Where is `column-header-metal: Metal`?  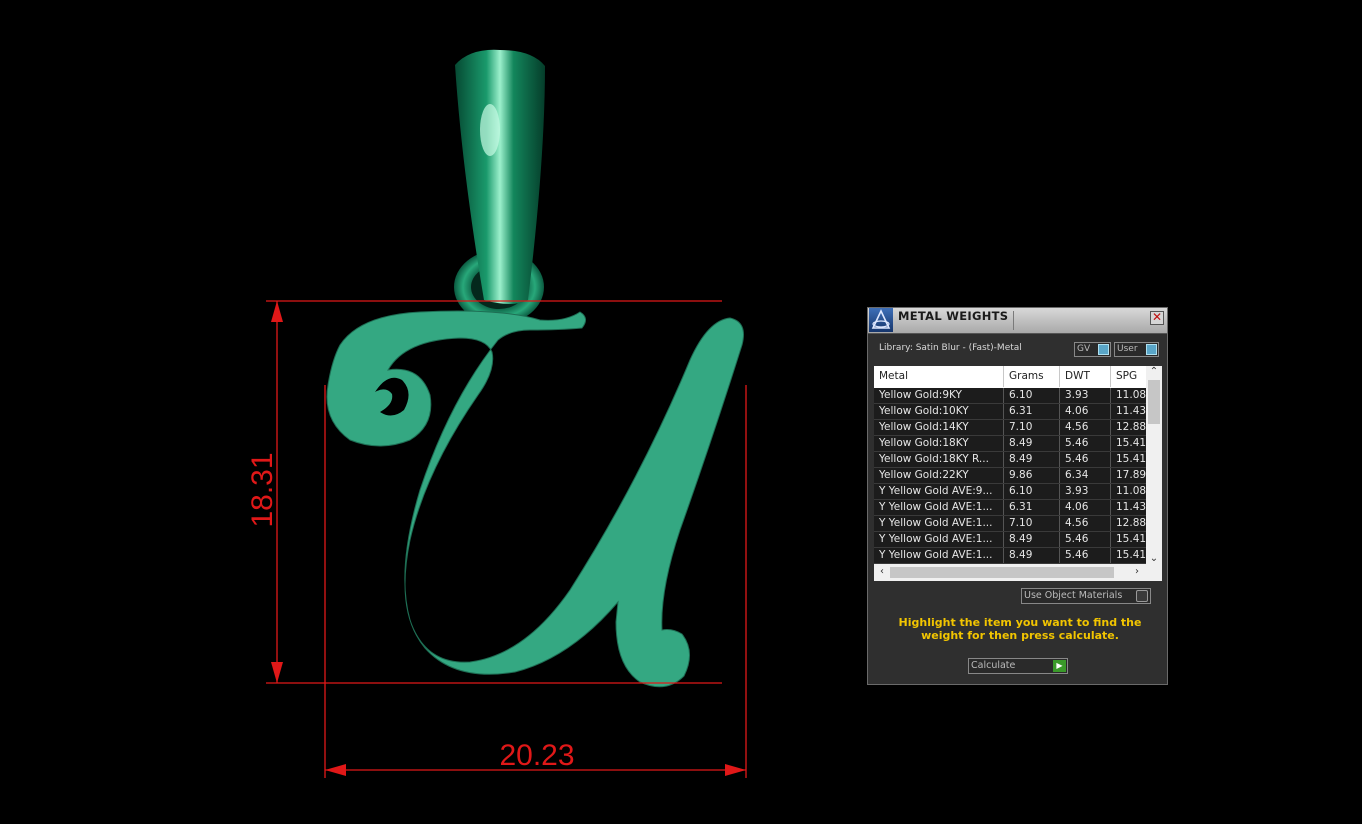
column-header-metal: Metal is located at coordinates (939, 376).